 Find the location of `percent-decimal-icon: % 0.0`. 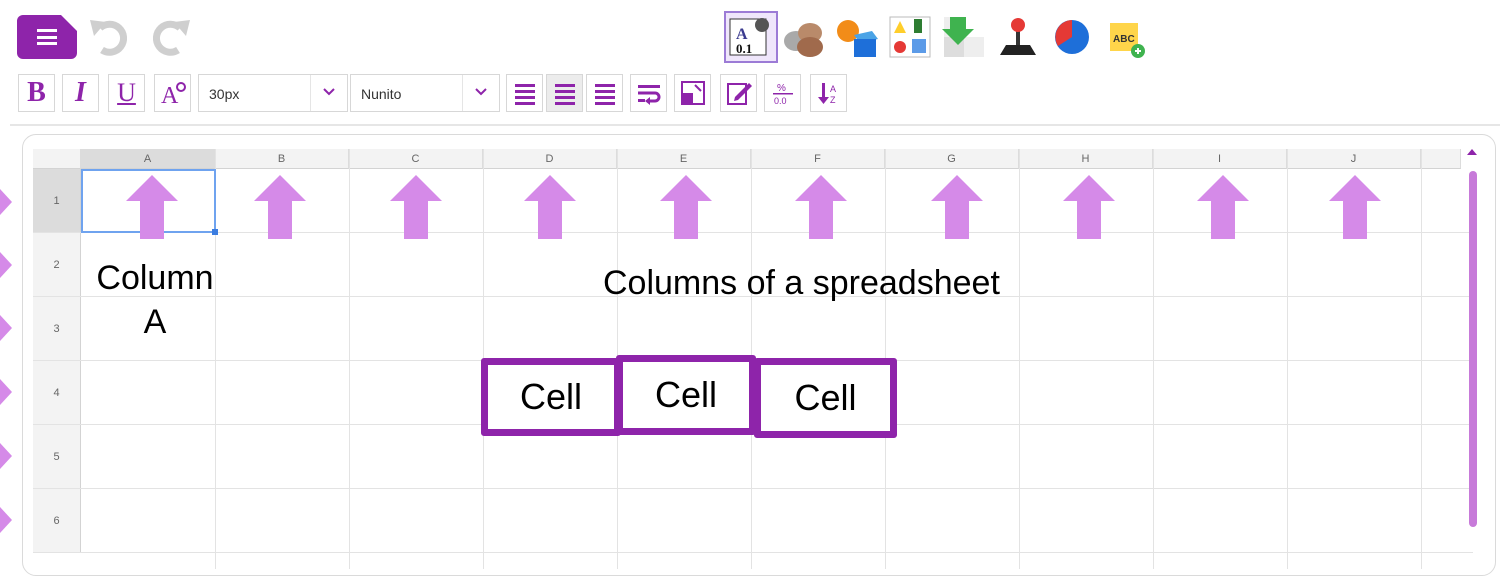

percent-decimal-icon: % 0.0 is located at coordinates (782, 94).